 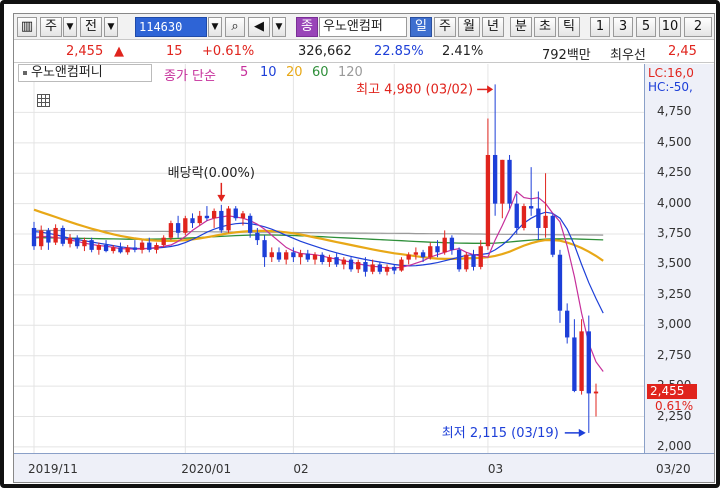 What do you see at coordinates (628, 55) in the screenshot?
I see `best-ask-label: 최우선` at bounding box center [628, 55].